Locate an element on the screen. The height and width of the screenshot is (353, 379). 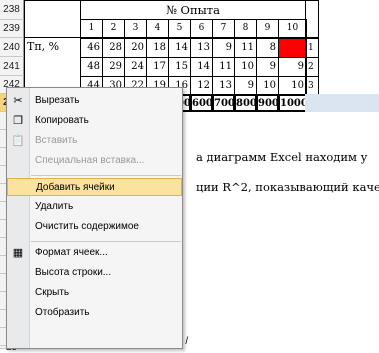
column-number: 8 is located at coordinates (245, 28).